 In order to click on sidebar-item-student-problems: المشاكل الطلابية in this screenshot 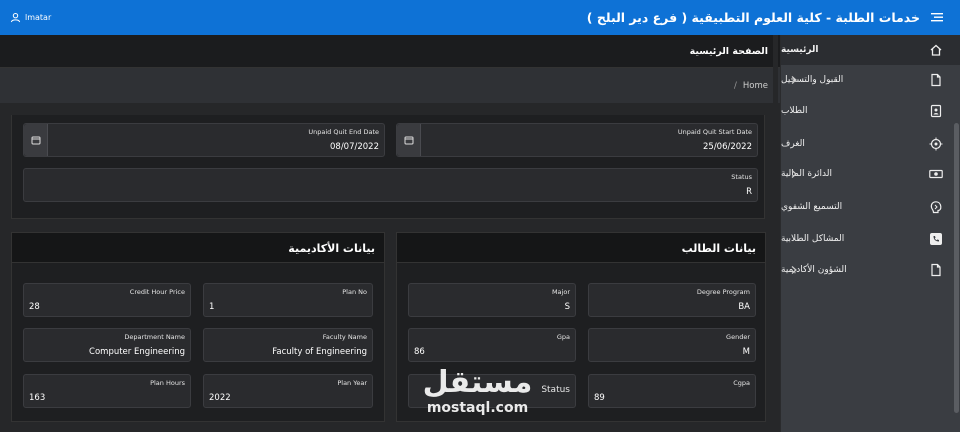, I will do `click(870, 239)`.